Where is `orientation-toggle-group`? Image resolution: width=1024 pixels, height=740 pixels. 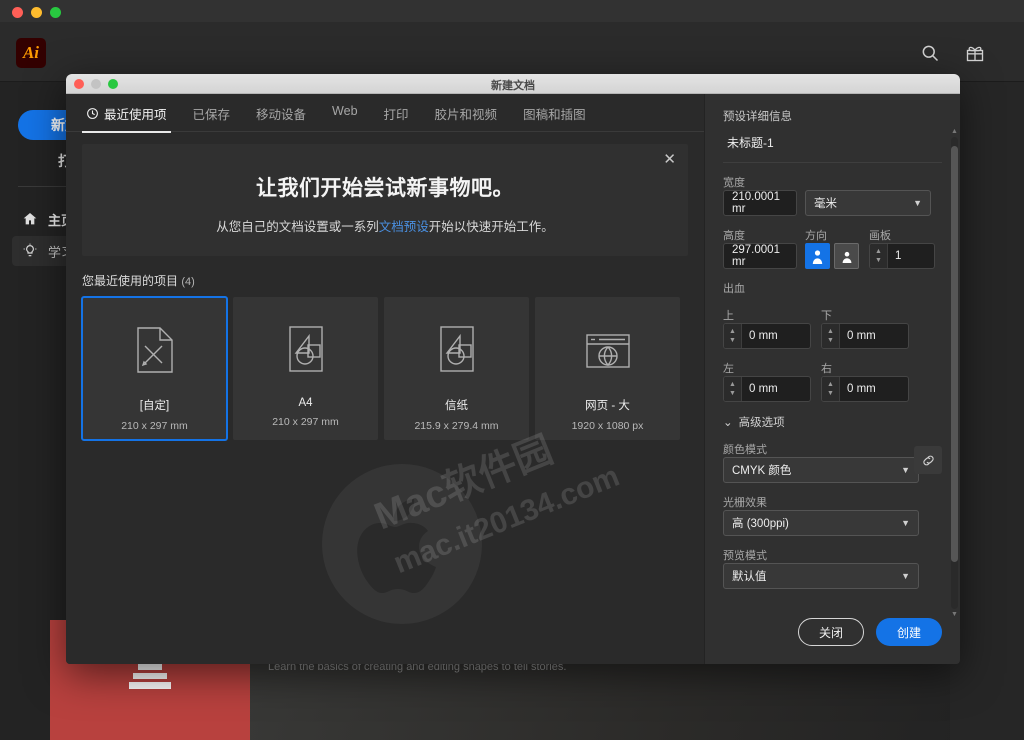
orientation-toggle-group is located at coordinates (833, 256).